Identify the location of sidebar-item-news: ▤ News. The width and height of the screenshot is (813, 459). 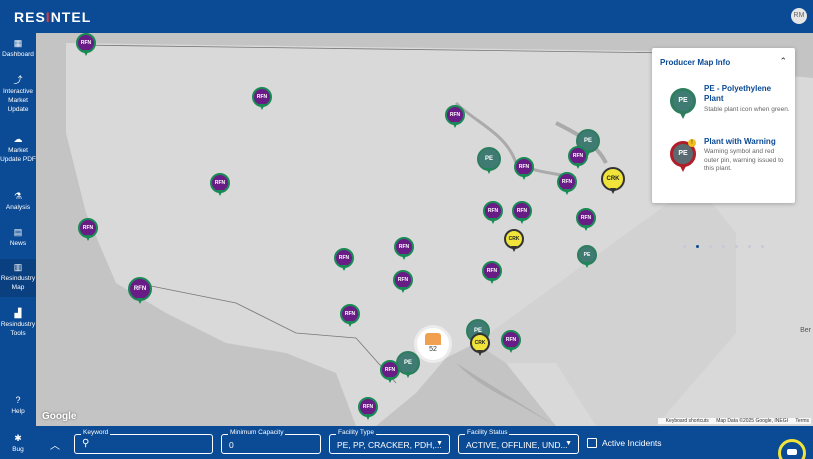
(18, 237).